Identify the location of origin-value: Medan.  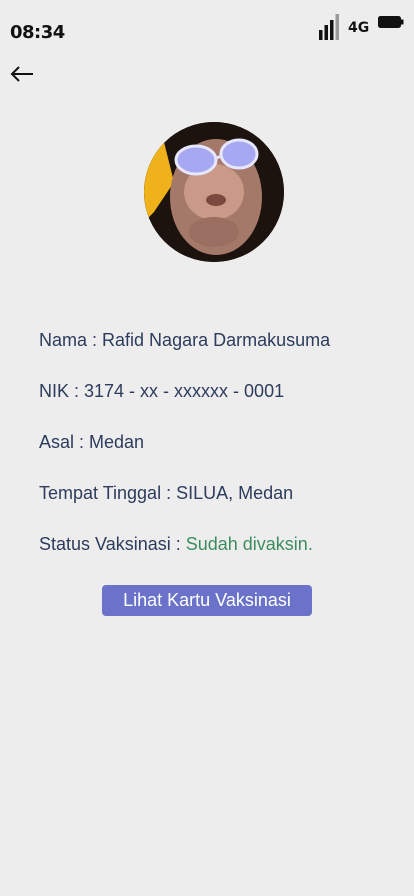
(117, 442).